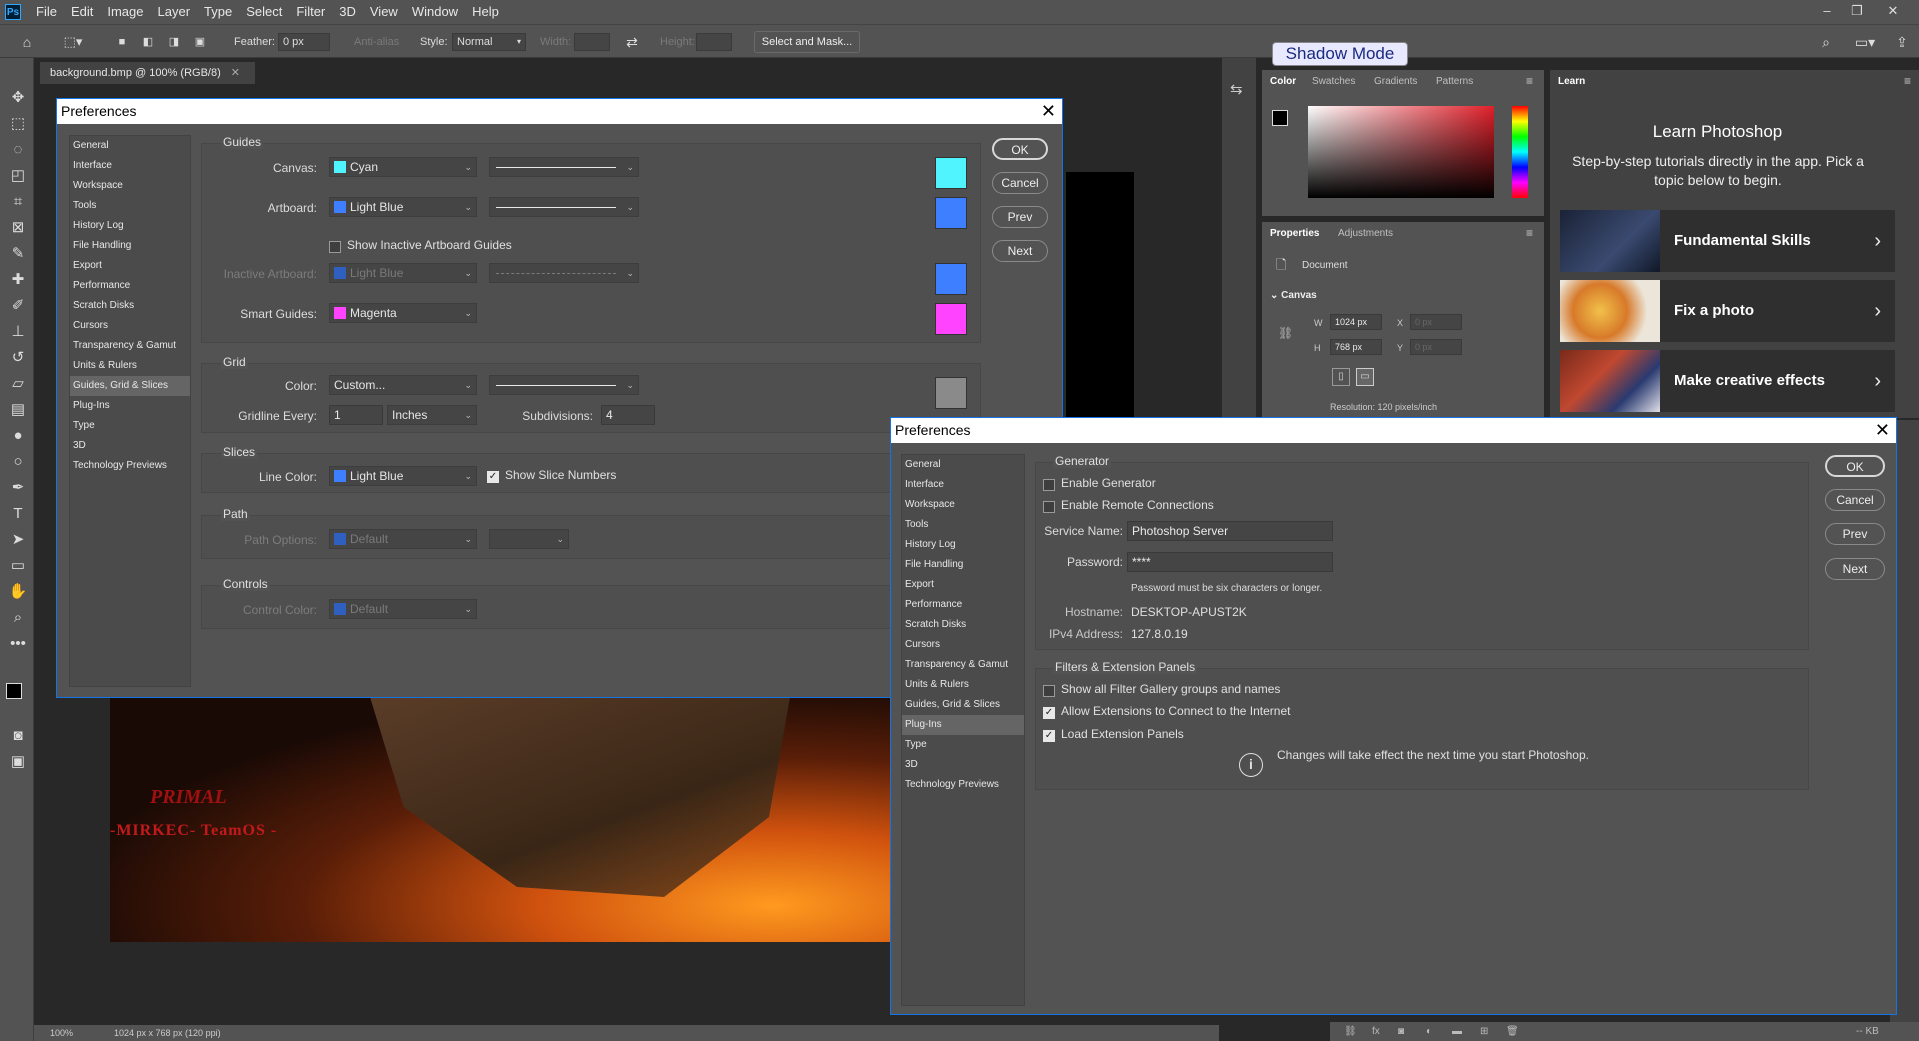  I want to click on shadow-mode-badge: Shadow Mode, so click(1340, 54).